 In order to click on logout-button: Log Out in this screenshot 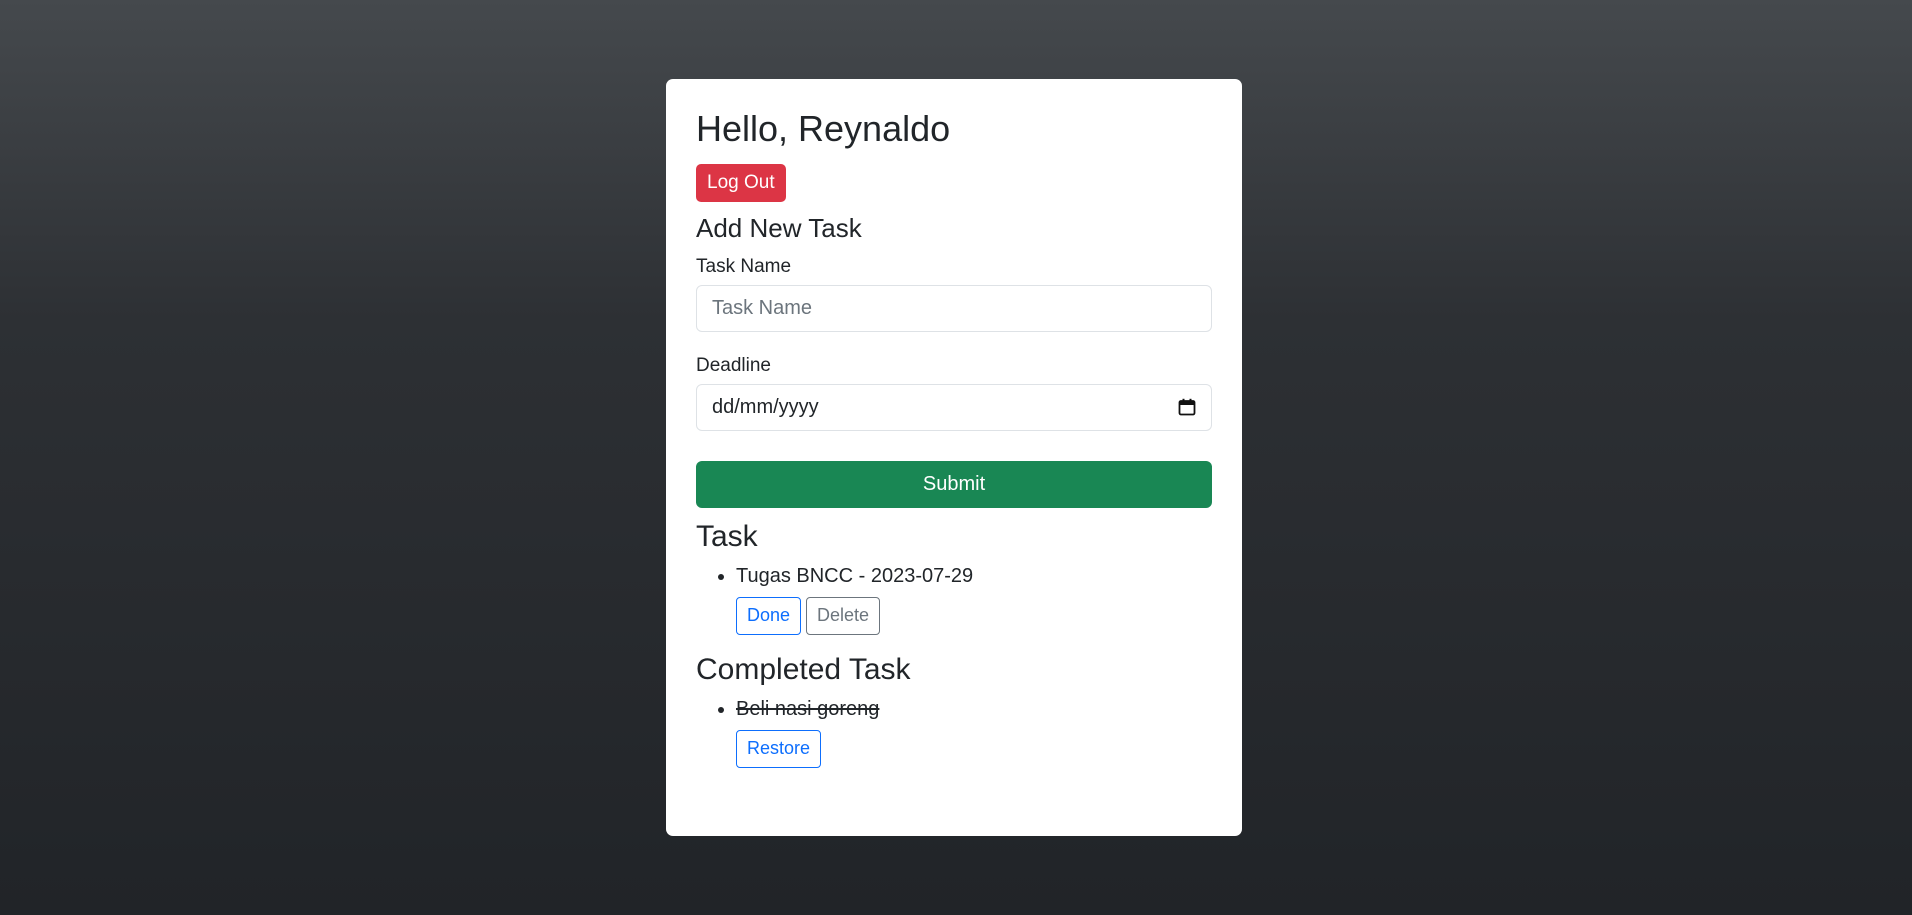, I will do `click(741, 183)`.